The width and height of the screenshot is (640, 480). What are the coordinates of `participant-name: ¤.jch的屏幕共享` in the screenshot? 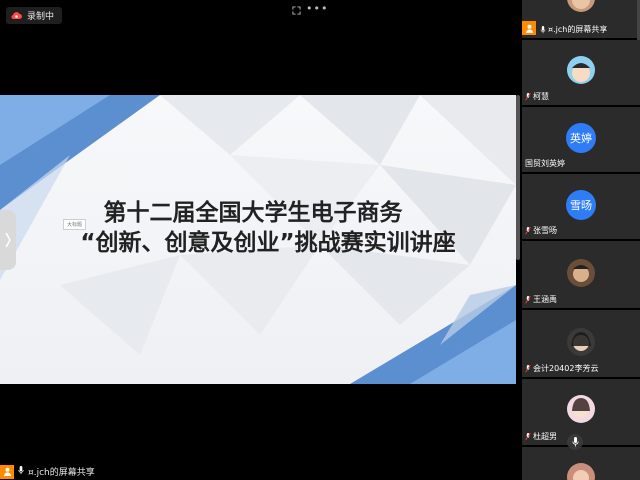 It's located at (573, 29).